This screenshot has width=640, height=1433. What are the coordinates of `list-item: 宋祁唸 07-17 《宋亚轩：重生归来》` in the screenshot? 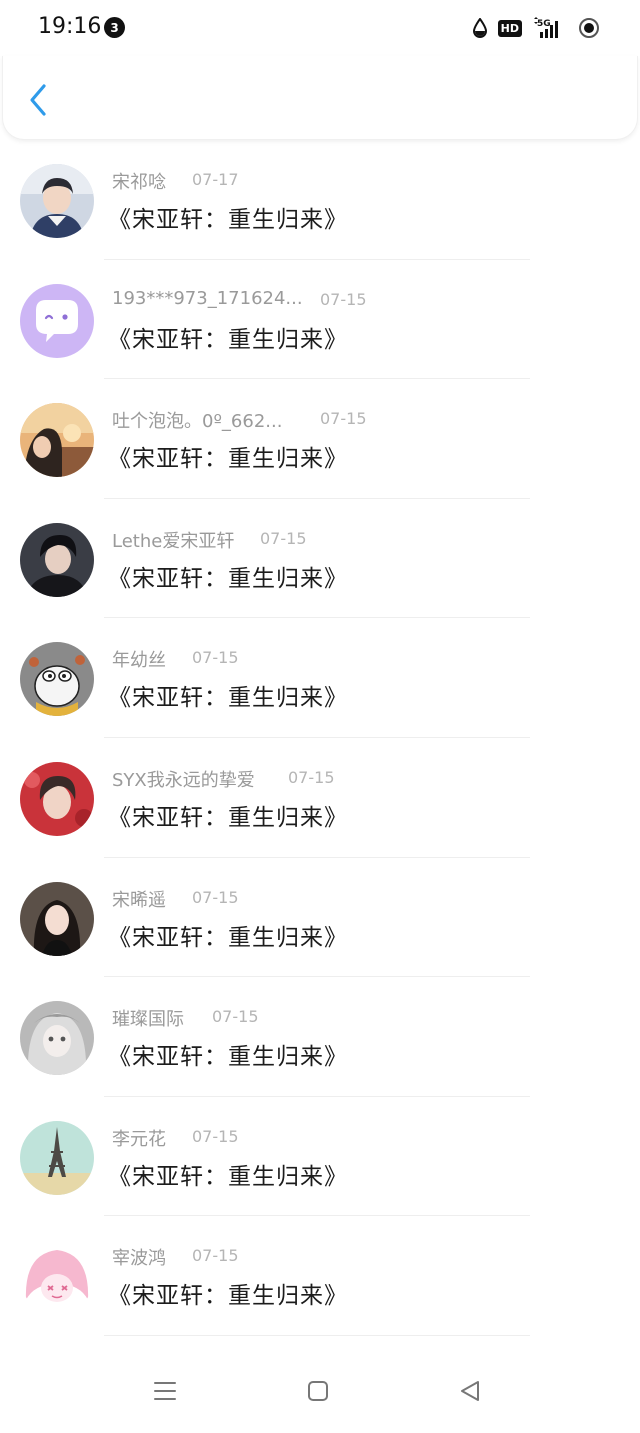 It's located at (320, 200).